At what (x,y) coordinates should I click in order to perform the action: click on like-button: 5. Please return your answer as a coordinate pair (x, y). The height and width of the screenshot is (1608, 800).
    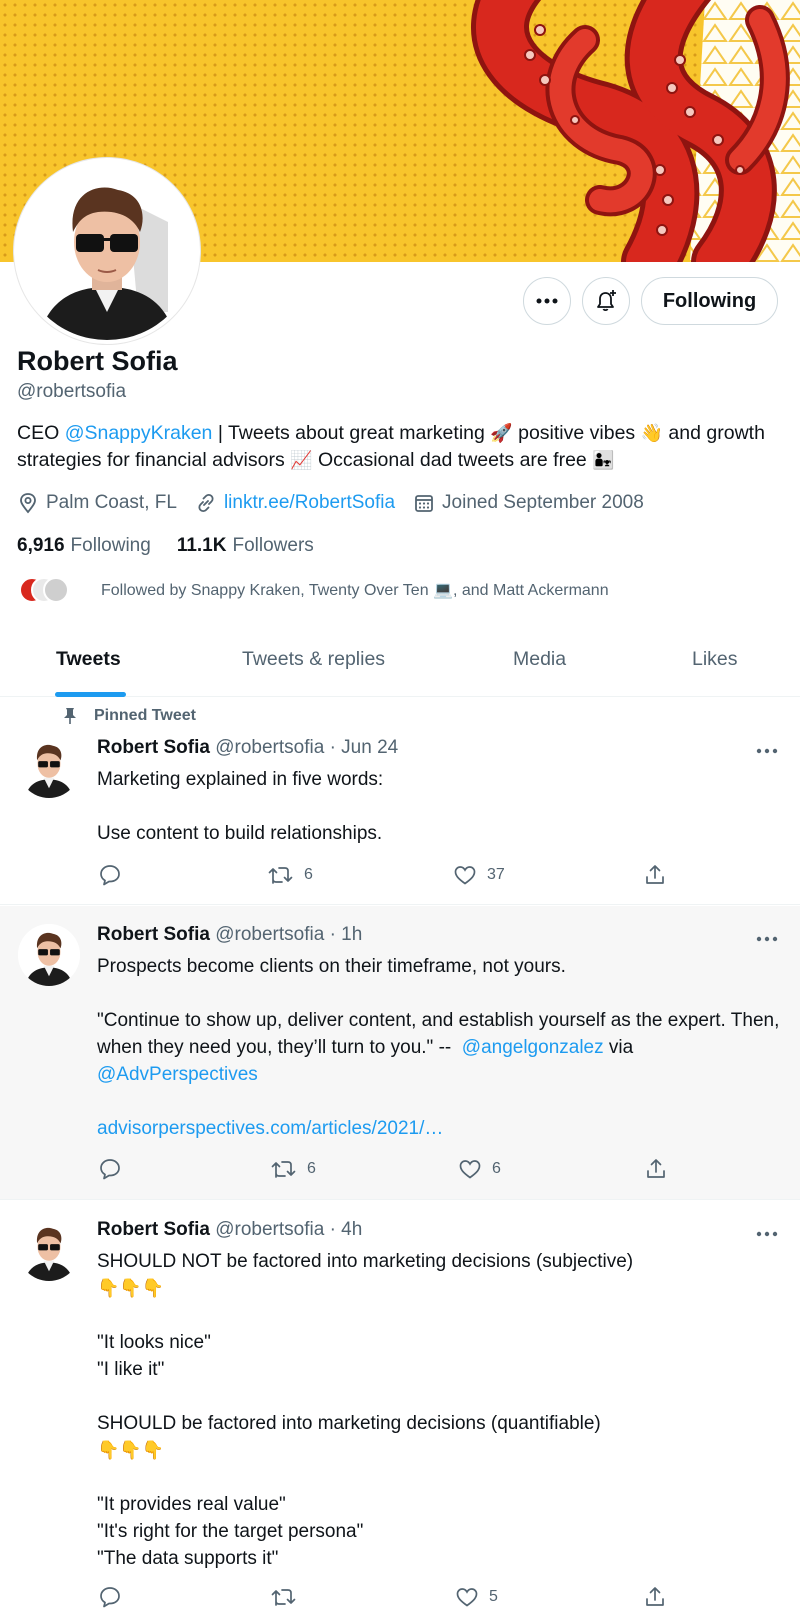
    Looking at the image, I should click on (476, 1596).